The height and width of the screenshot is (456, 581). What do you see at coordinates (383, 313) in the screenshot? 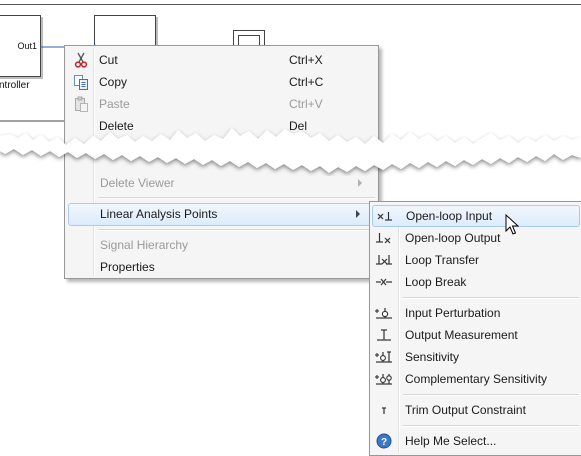
I see `input-perturbation-icon` at bounding box center [383, 313].